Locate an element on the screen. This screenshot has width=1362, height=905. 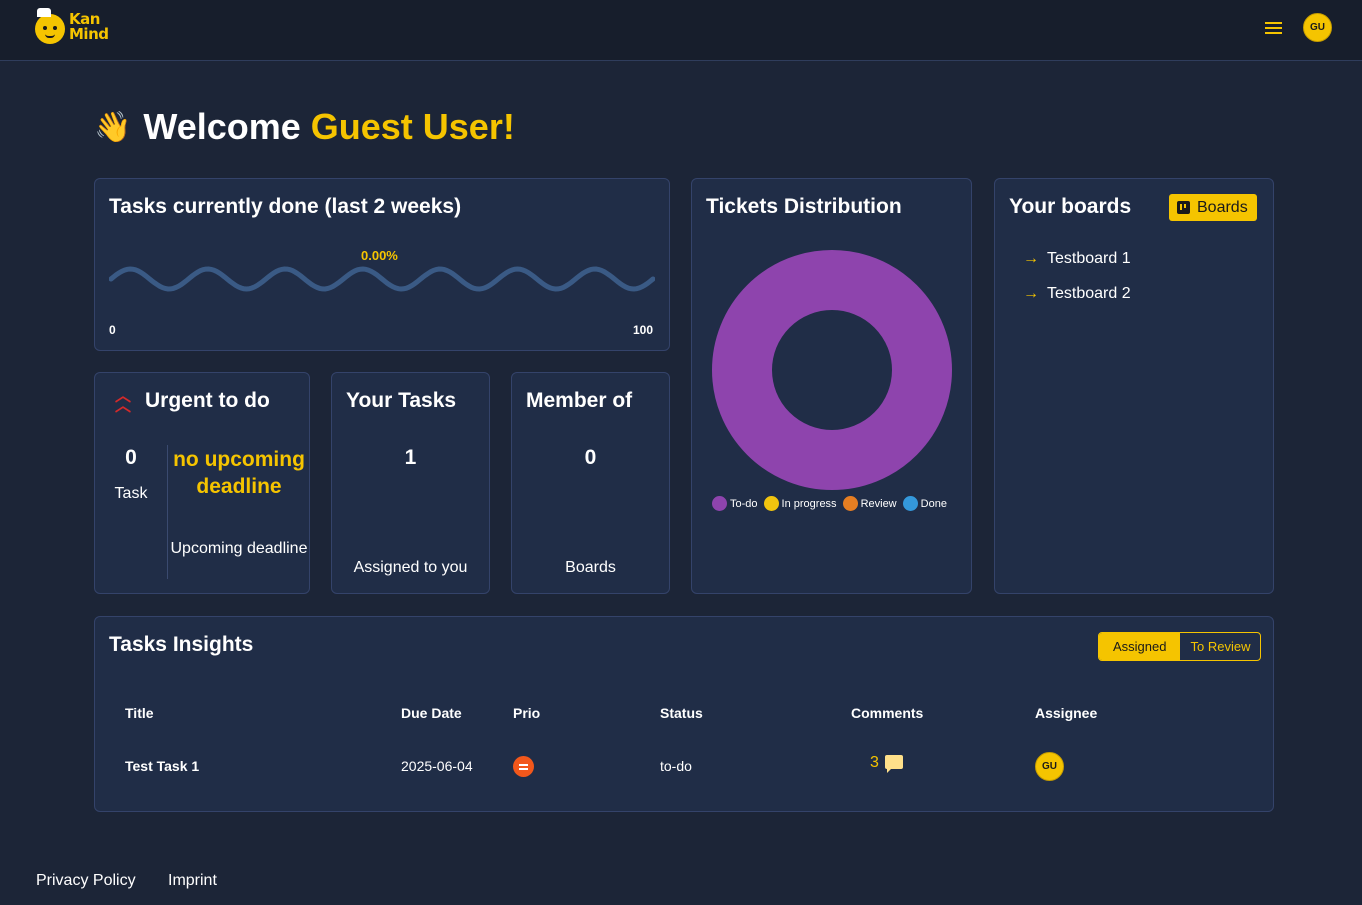
column-header-status: Status is located at coordinates (681, 713).